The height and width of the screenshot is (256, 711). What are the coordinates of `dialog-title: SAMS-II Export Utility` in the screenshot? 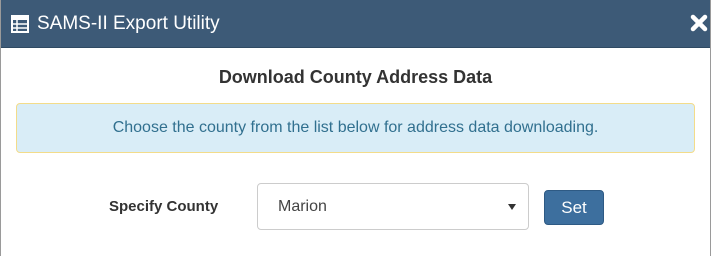 It's located at (128, 23).